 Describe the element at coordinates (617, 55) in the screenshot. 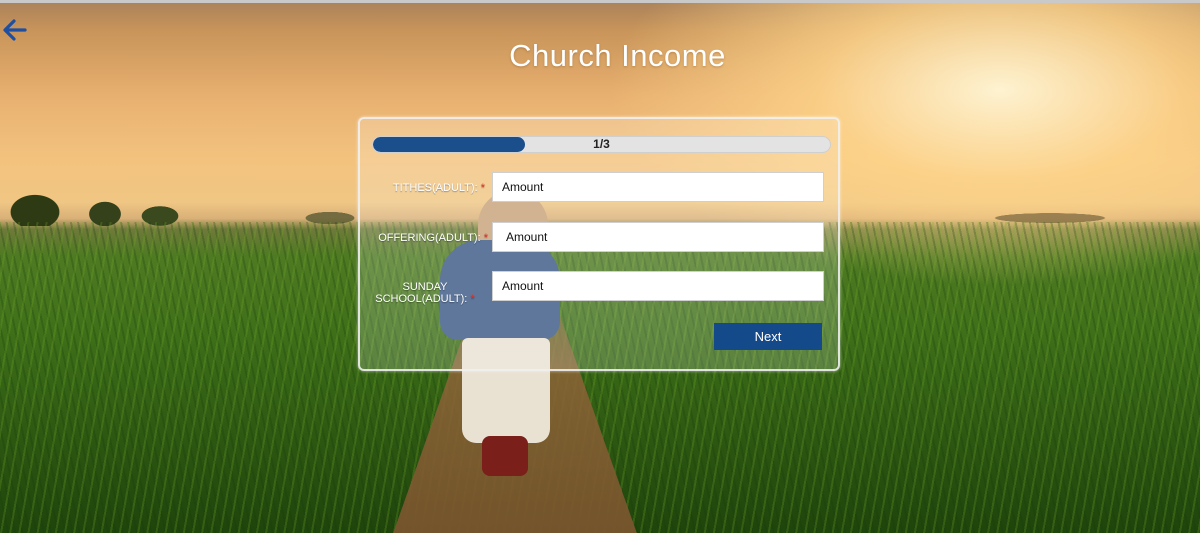

I see `page-title: Church Income` at that location.